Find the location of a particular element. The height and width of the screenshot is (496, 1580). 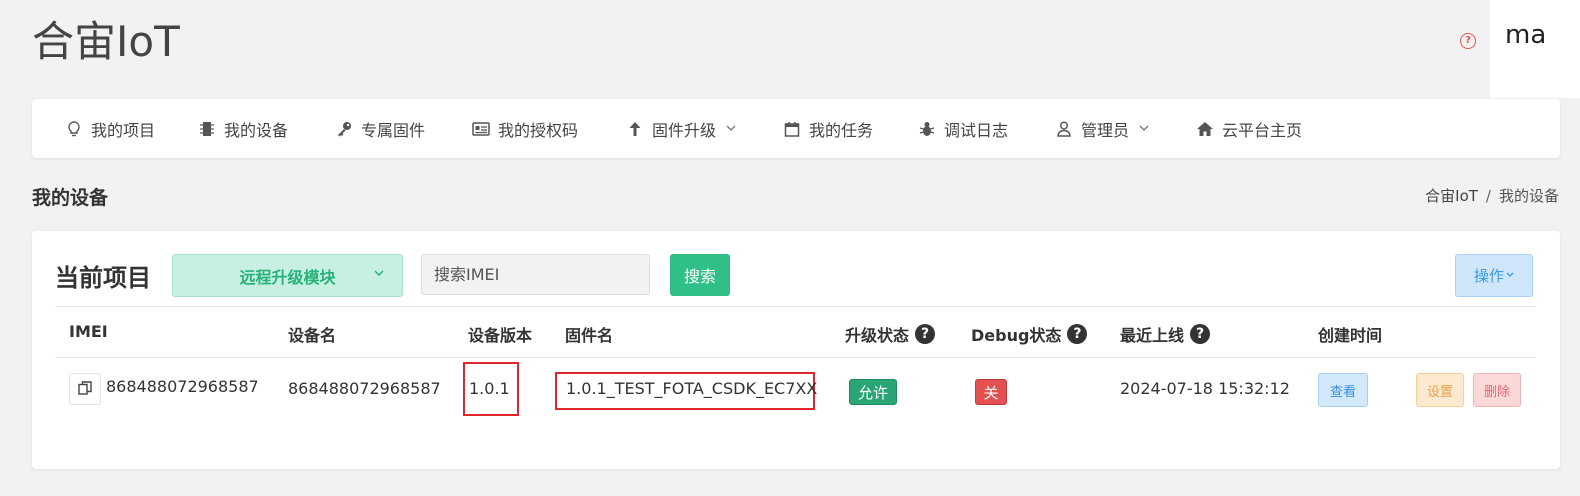

nav-item-auth-codes: 我的授权码 is located at coordinates (525, 128).